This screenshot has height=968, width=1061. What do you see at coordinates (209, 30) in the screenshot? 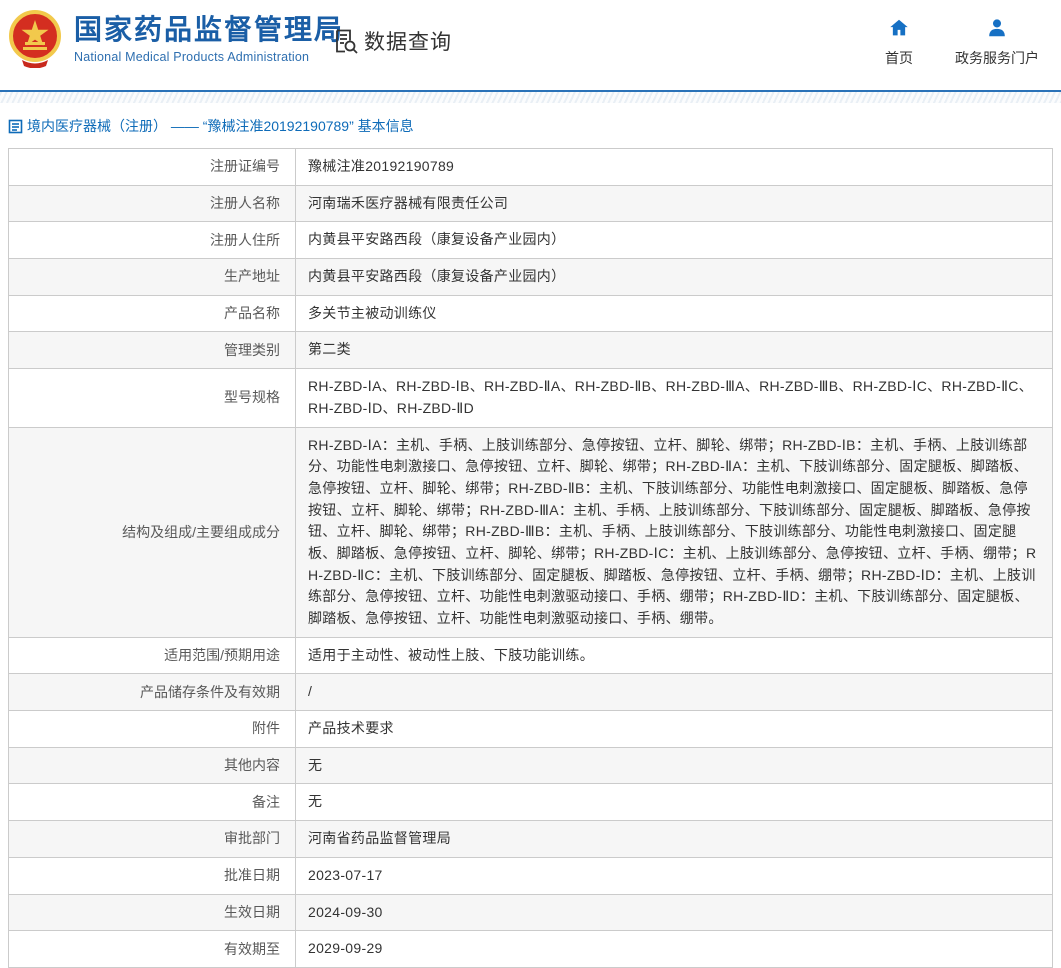
I see `site-title: 国家药品监督管理局` at bounding box center [209, 30].